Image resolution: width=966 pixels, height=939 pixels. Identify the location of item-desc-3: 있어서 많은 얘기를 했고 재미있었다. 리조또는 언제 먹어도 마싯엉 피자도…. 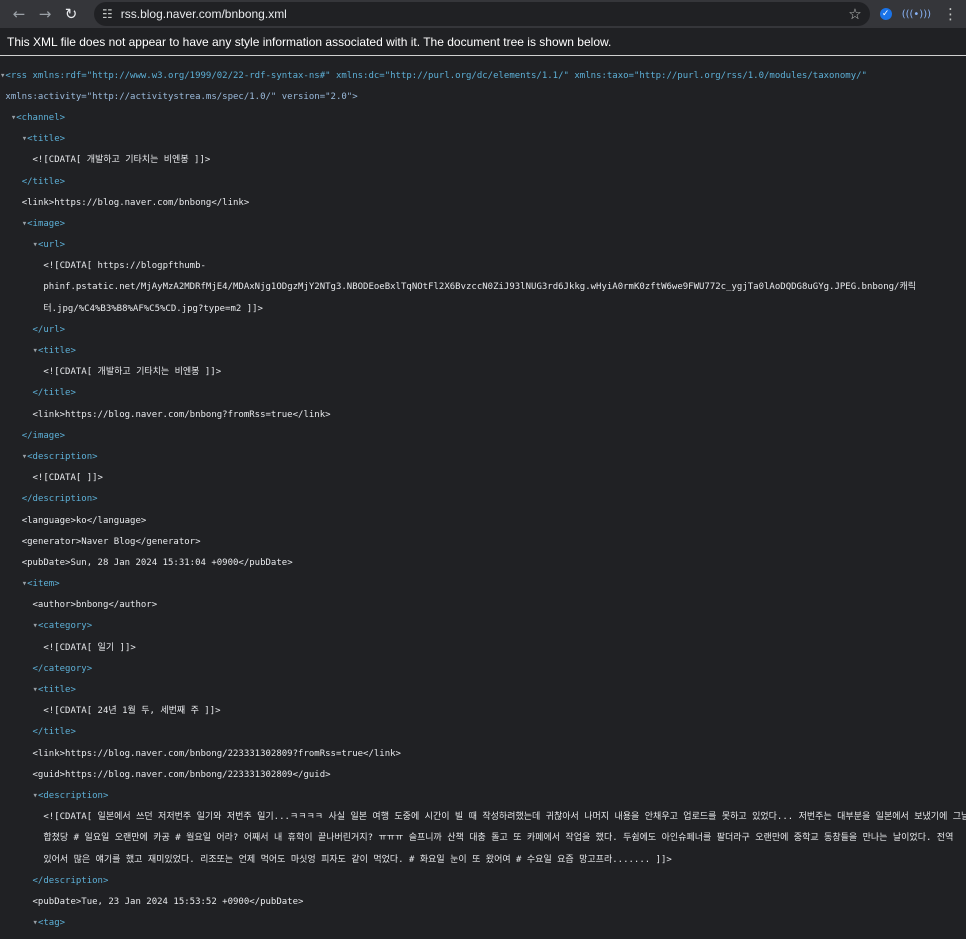
(357, 859).